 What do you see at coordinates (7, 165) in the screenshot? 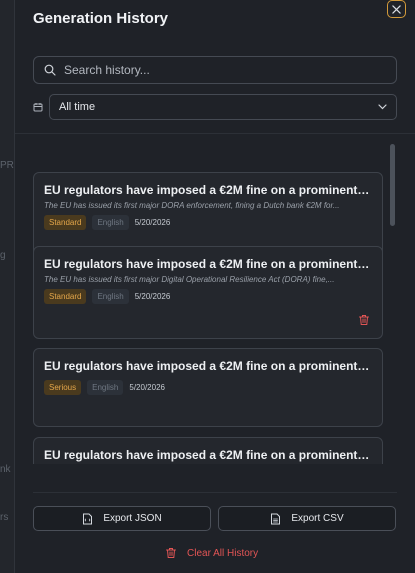
I see `background-text: PR` at bounding box center [7, 165].